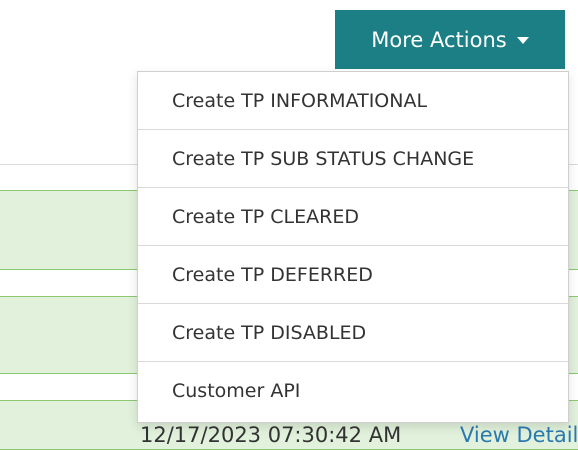 This screenshot has width=578, height=450. What do you see at coordinates (353, 159) in the screenshot?
I see `menu-item-create-tp-sub-status-change: Create TP SUB STATUS CHANGE` at bounding box center [353, 159].